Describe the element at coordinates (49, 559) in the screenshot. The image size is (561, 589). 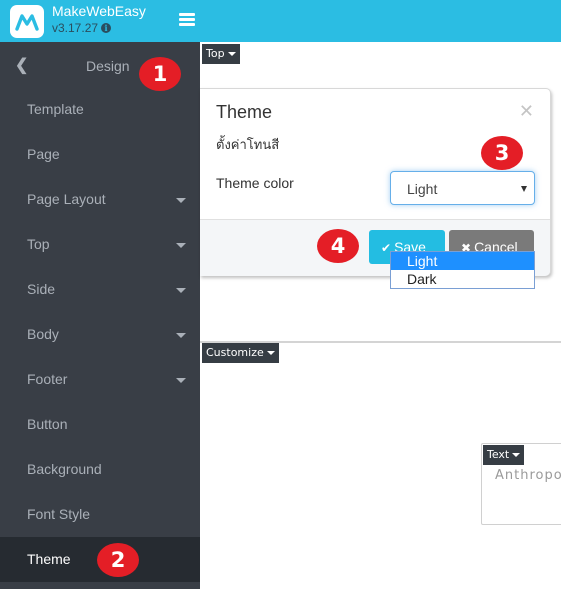
I see `sidebar-item-label: Theme` at that location.